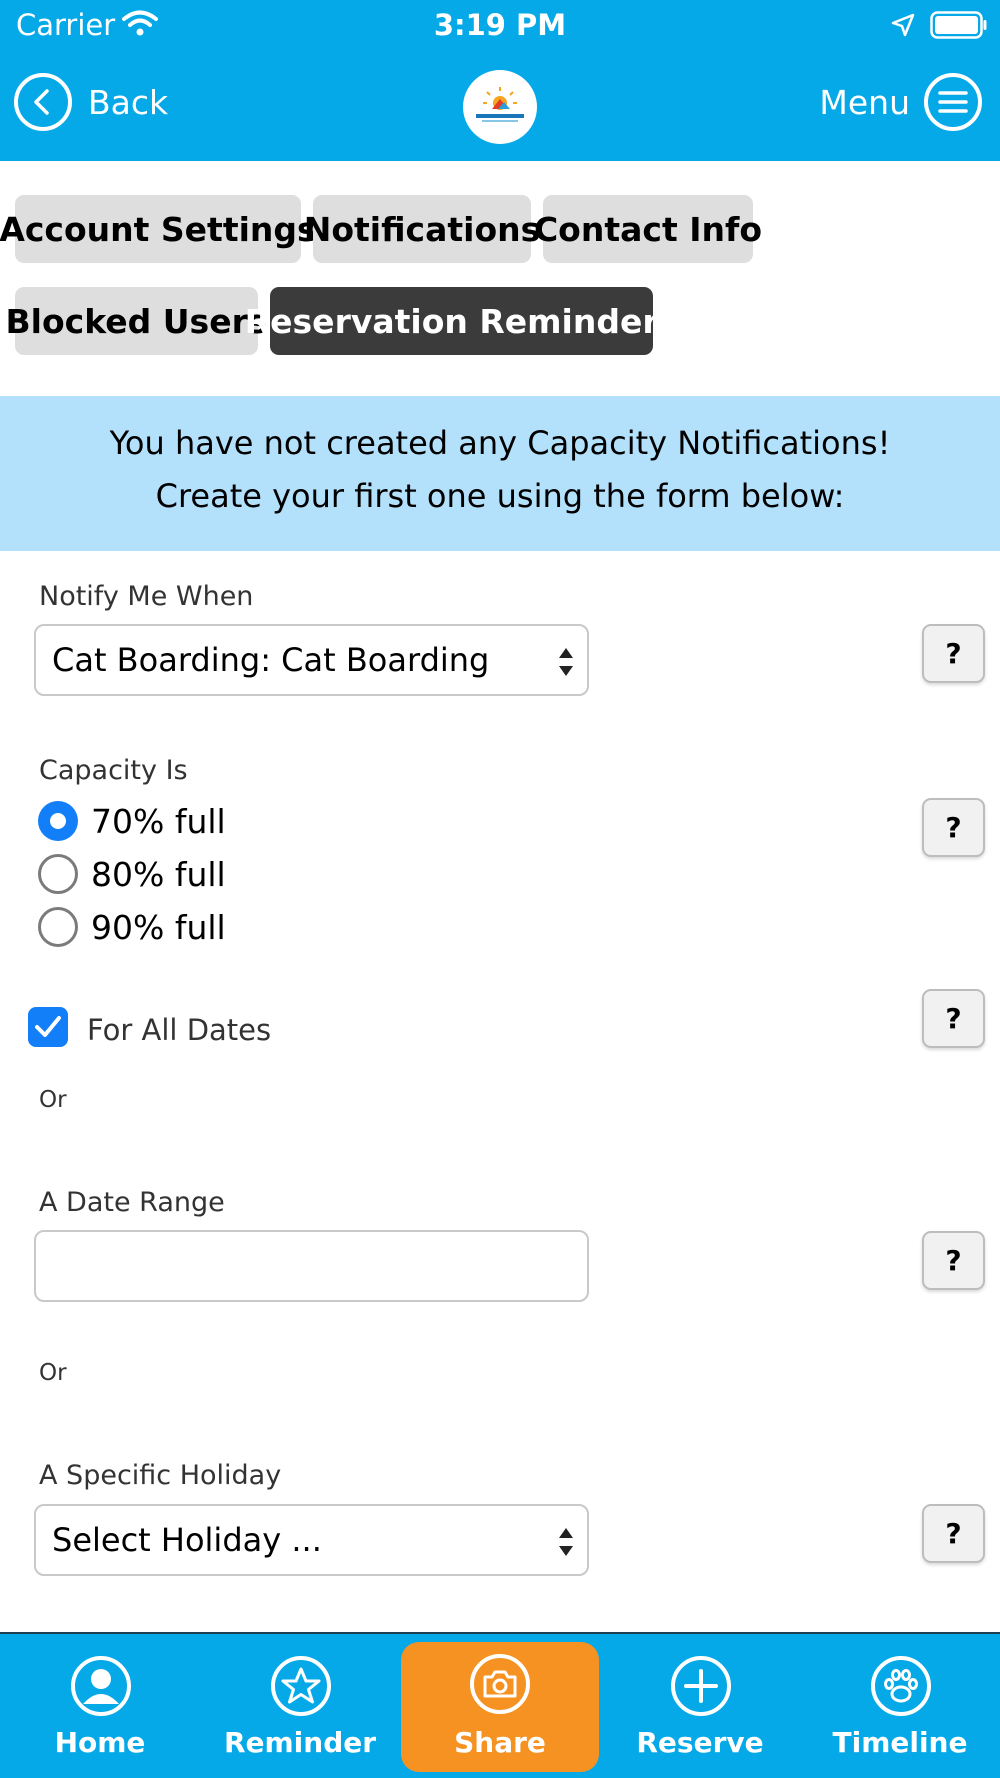 This screenshot has width=1000, height=1778. Describe the element at coordinates (959, 27) in the screenshot. I see `battery-icon` at that location.